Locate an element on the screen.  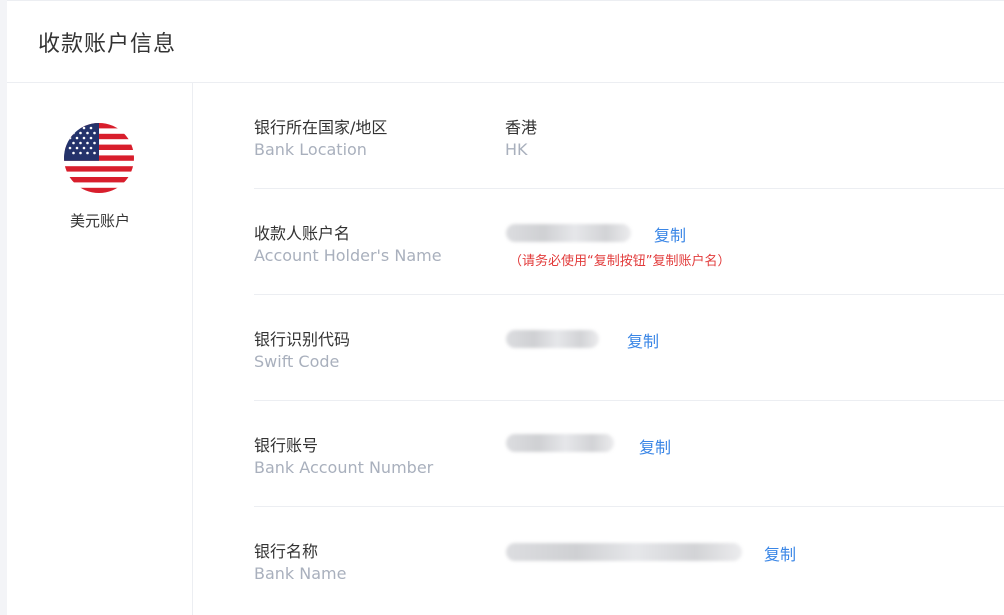
detail-row-bank-location: 银行所在国家/地区 Bank Location 香港 HK is located at coordinates (629, 136).